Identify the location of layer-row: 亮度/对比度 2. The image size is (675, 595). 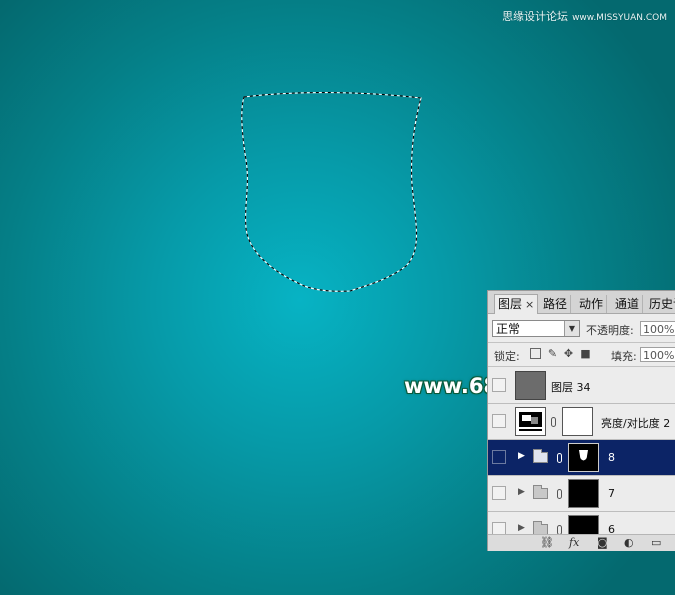
(581, 422).